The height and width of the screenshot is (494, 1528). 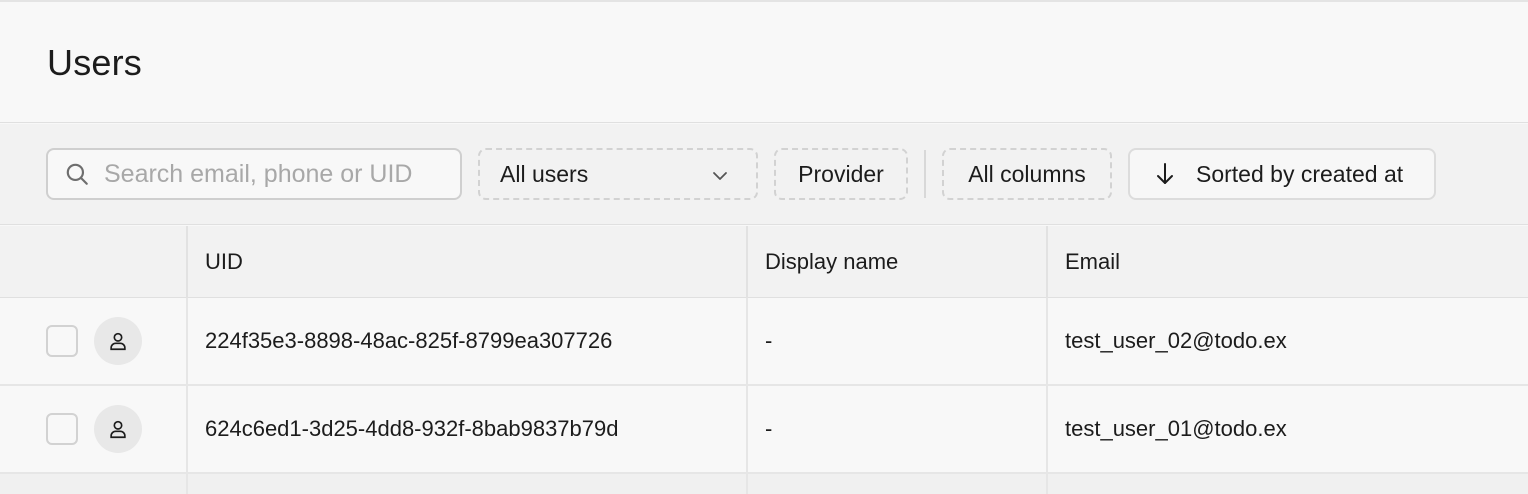 I want to click on email-cell: test_user_02@todo.ex, so click(x=1287, y=341).